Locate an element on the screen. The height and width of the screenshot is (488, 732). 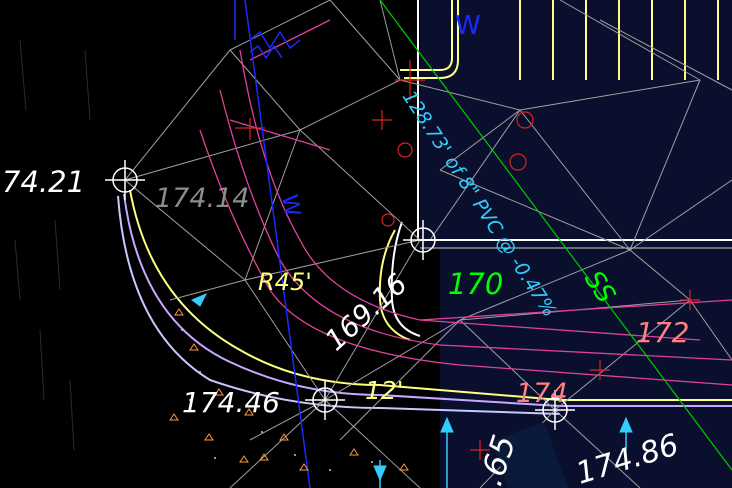
water-w-label-top: W is located at coordinates (468, 26).